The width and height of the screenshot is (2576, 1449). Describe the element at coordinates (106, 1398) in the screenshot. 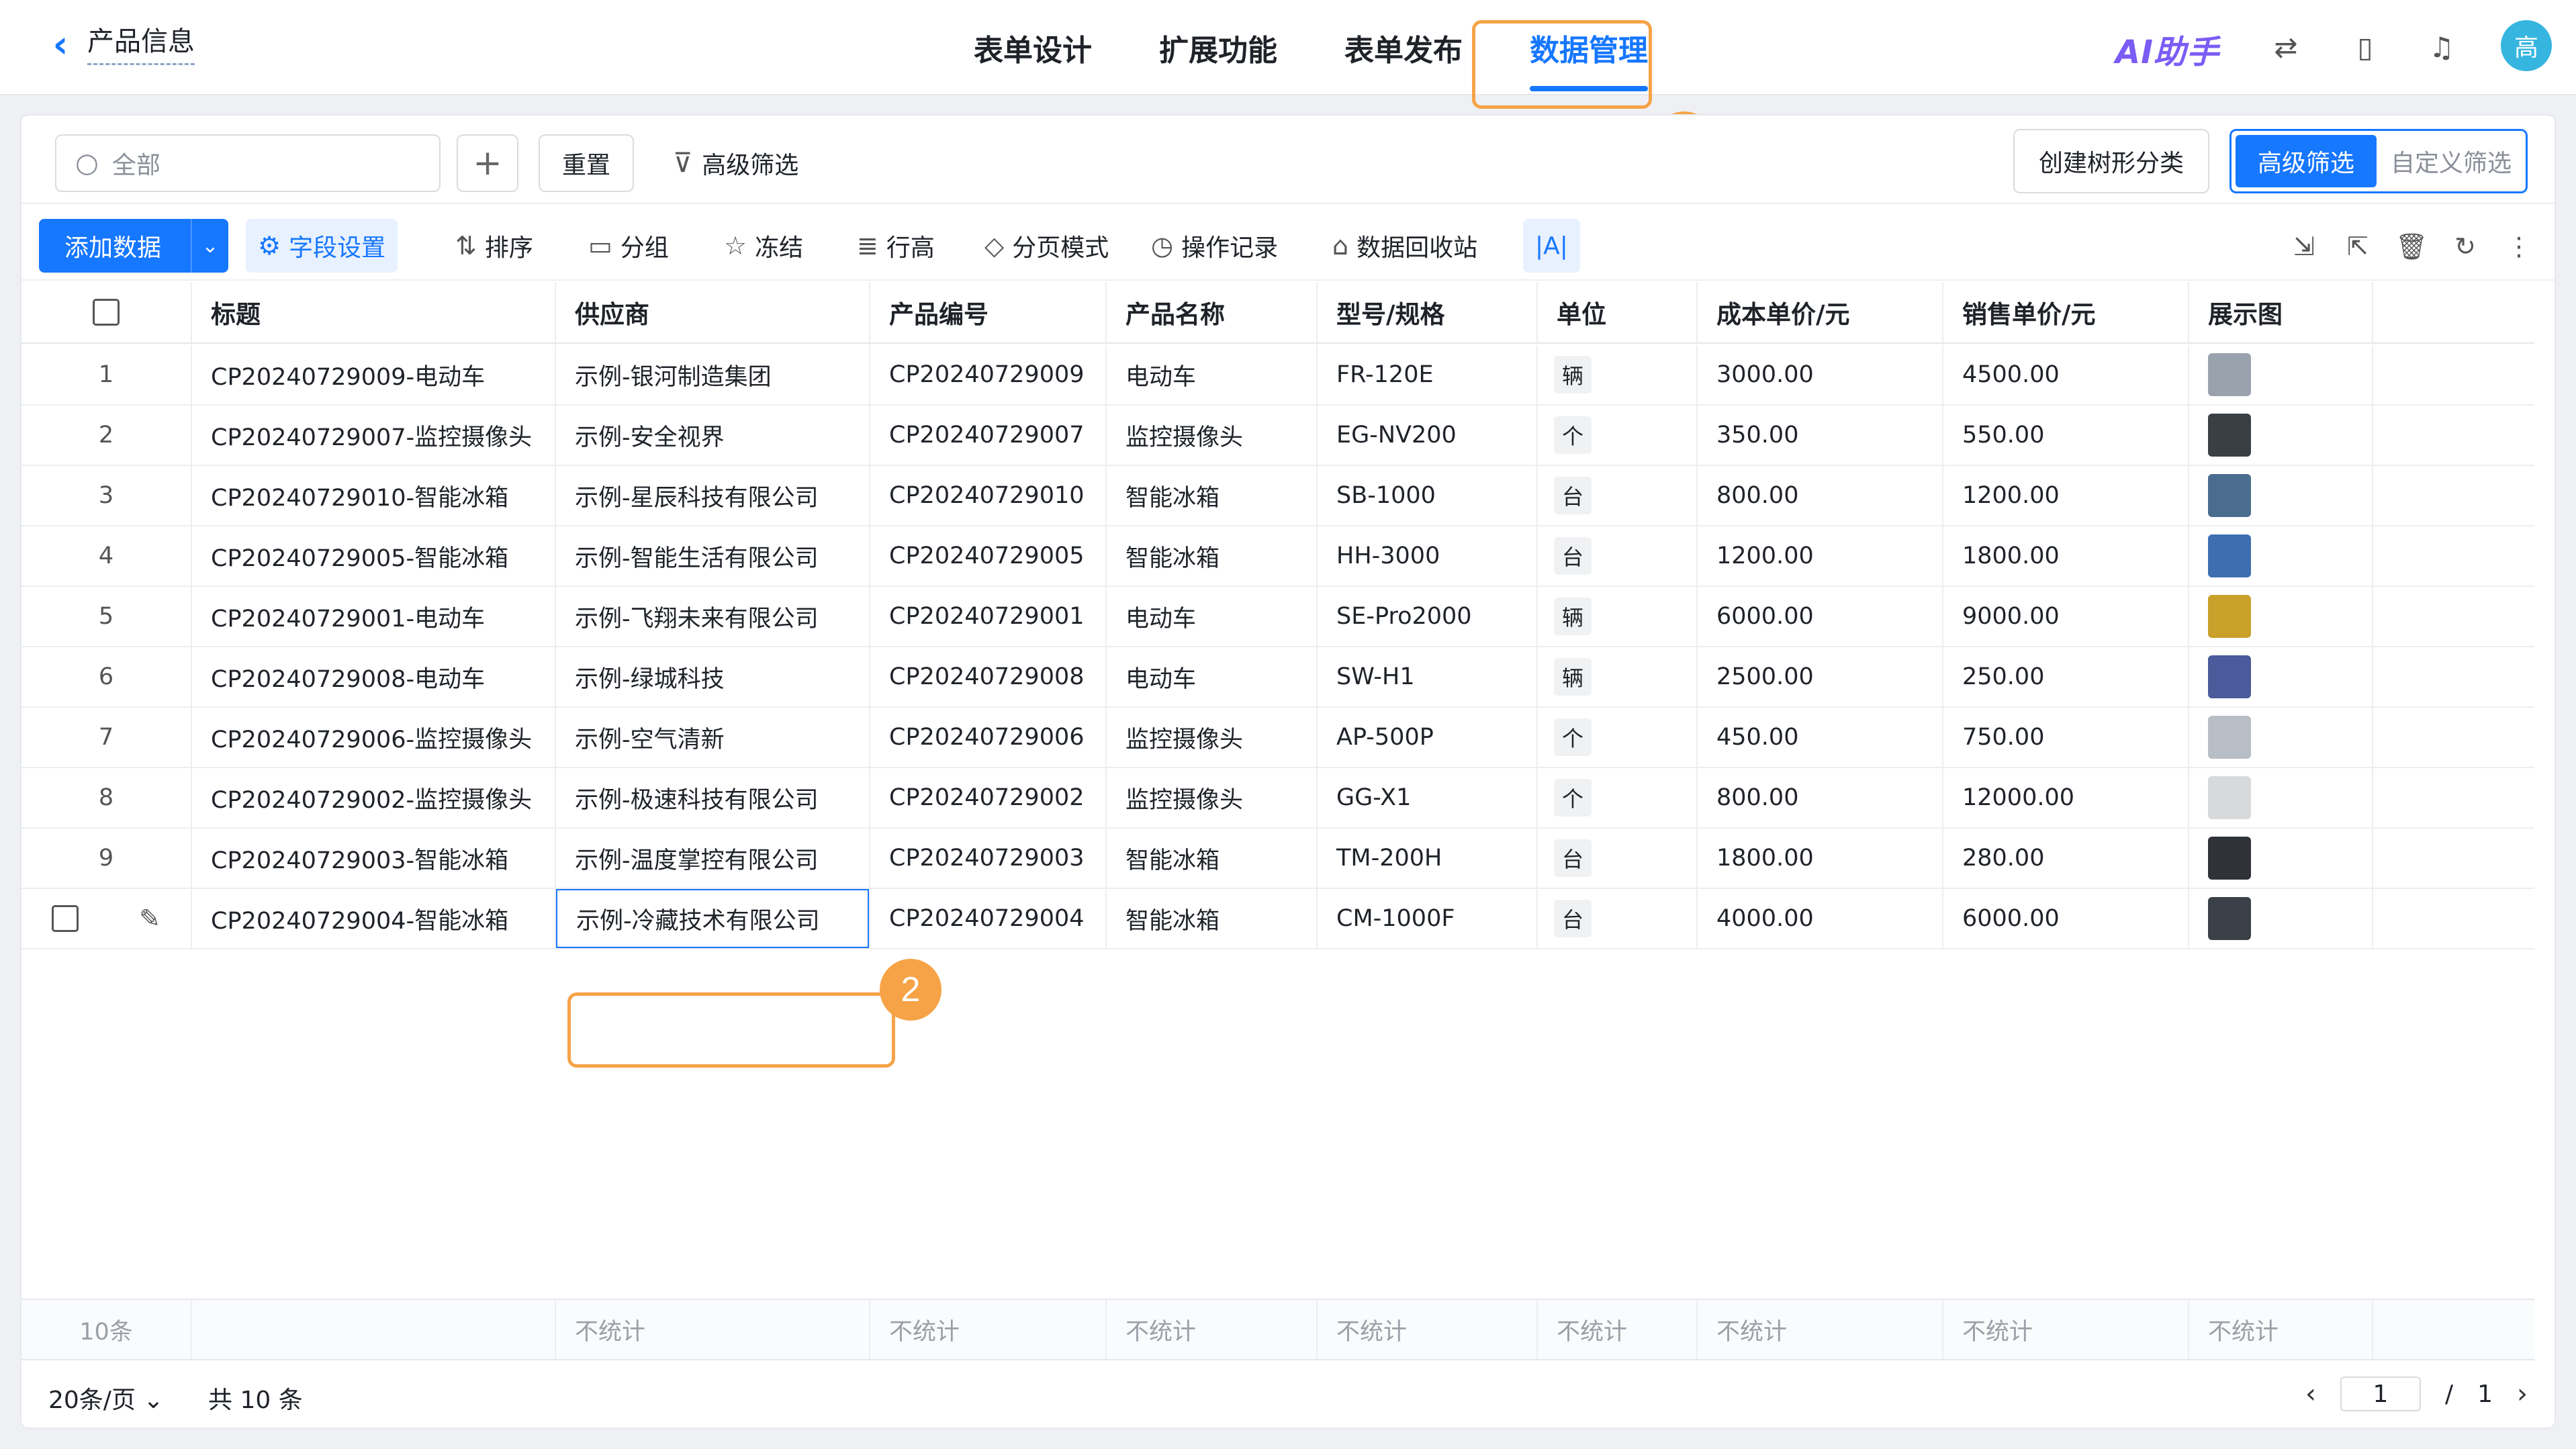

I see `page-size-select: 20条/页 ⌄` at that location.